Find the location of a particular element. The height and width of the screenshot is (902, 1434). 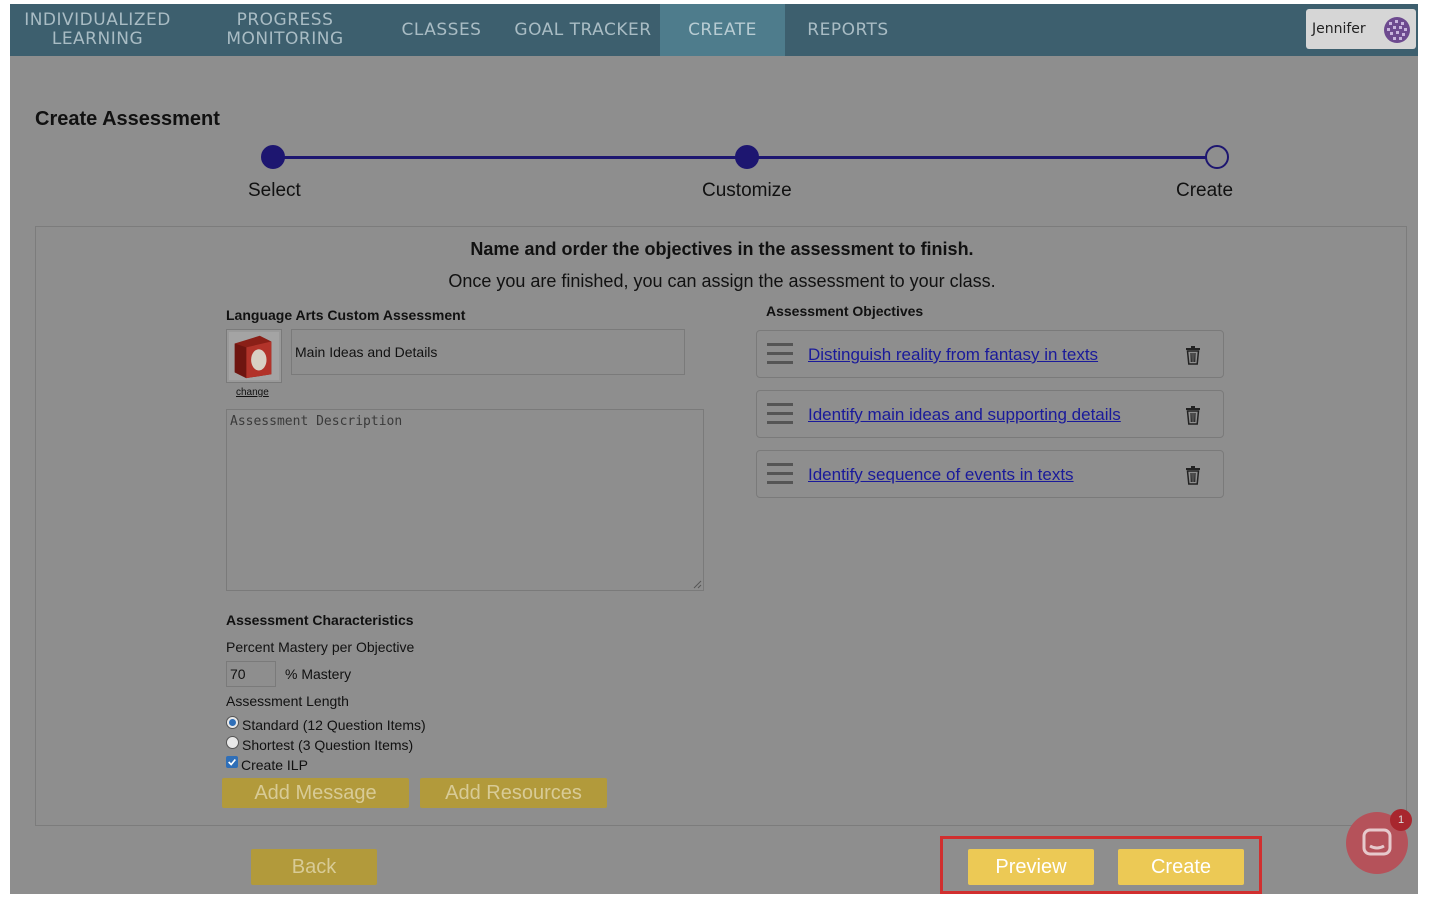

nav-label-line1: PROGRESS is located at coordinates (285, 20).